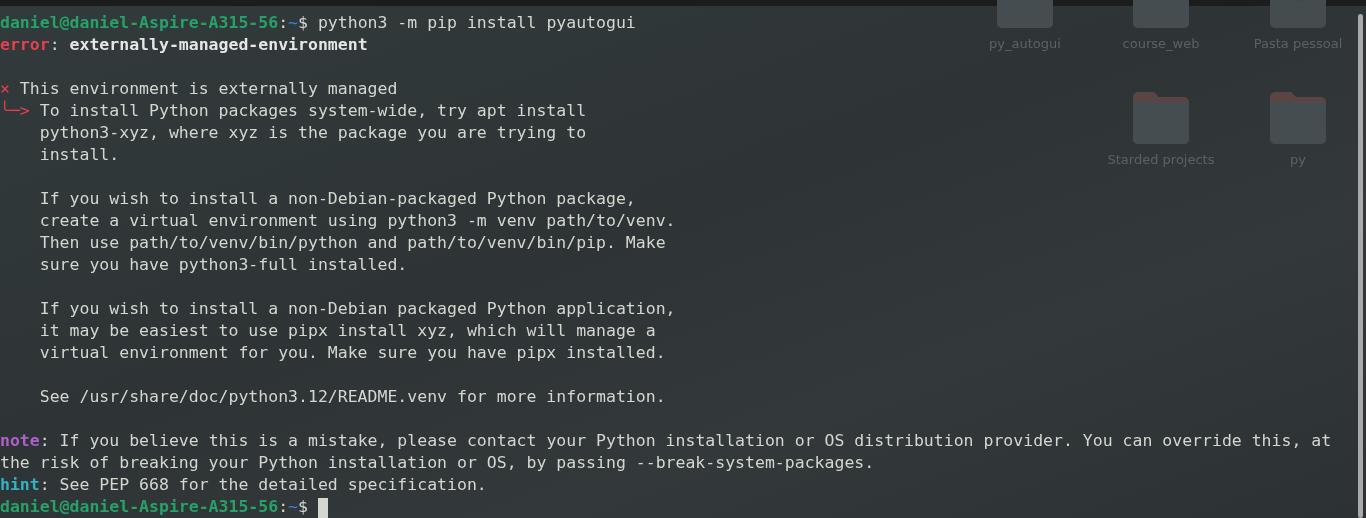 The height and width of the screenshot is (518, 1366). What do you see at coordinates (243, 485) in the screenshot?
I see `terminal-line: hint: See PEP 668 for the detailed specification.` at bounding box center [243, 485].